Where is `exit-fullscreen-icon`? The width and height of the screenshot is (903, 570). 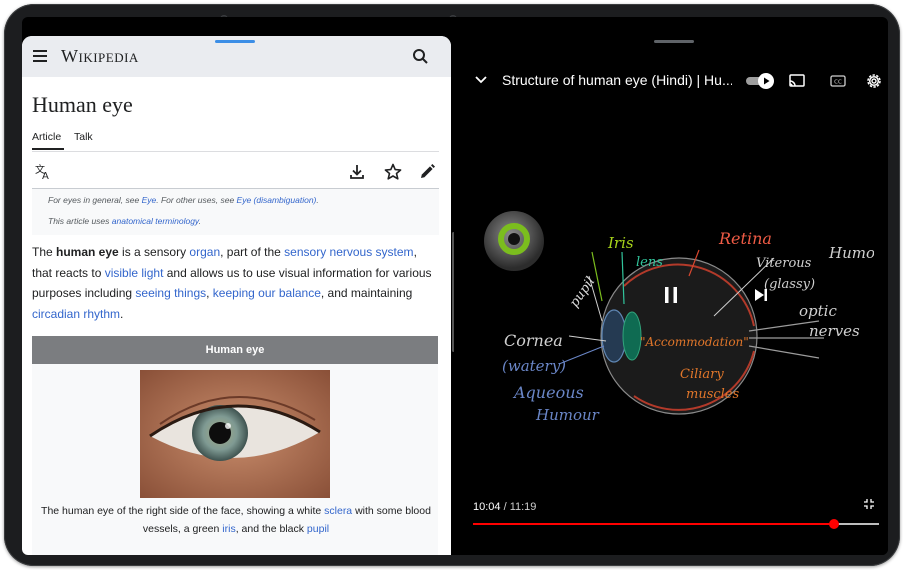 exit-fullscreen-icon is located at coordinates (869, 504).